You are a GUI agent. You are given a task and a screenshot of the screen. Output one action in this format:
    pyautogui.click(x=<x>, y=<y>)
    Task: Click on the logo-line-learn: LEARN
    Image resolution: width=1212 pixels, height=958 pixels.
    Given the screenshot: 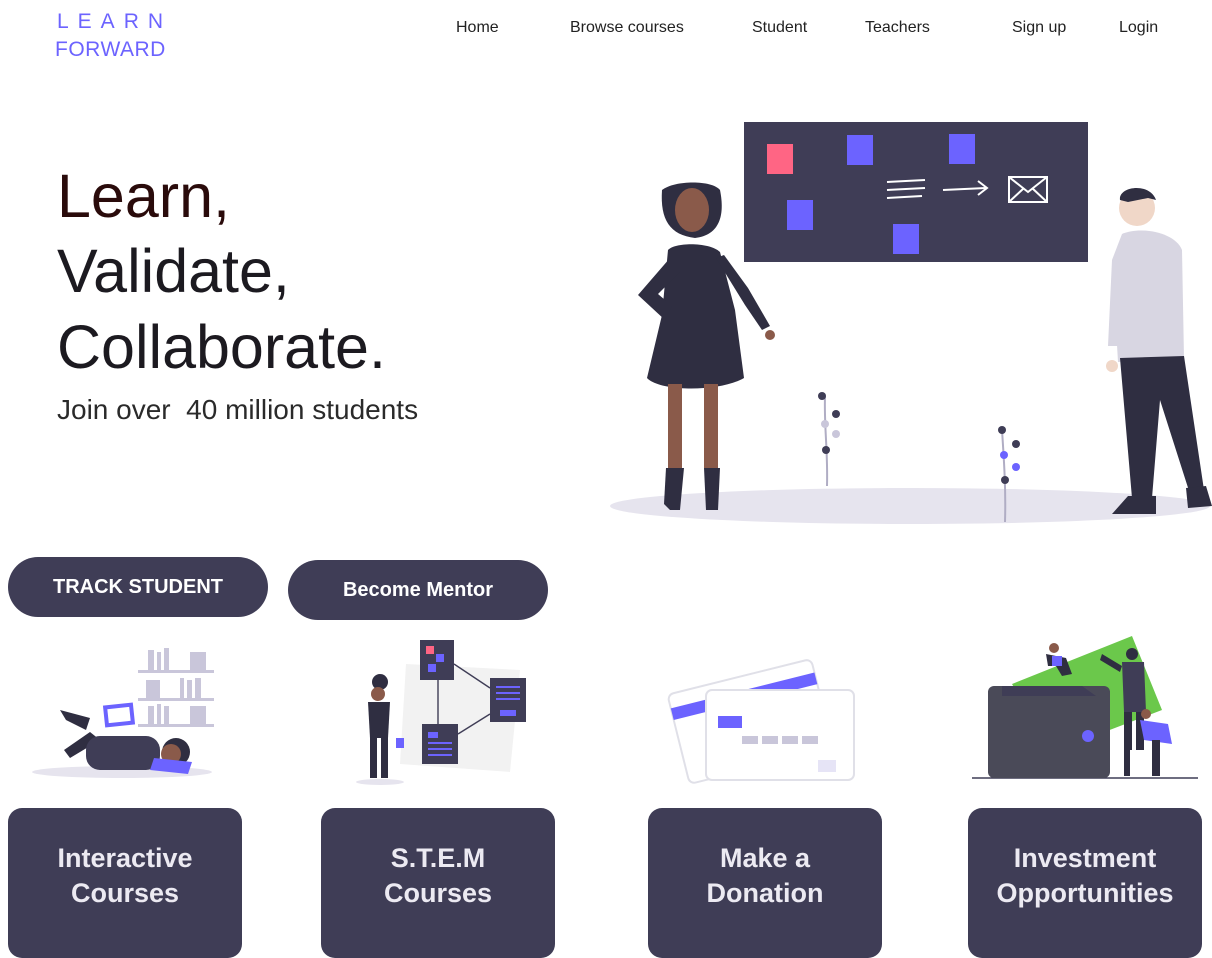 What is the action you would take?
    pyautogui.click(x=114, y=22)
    